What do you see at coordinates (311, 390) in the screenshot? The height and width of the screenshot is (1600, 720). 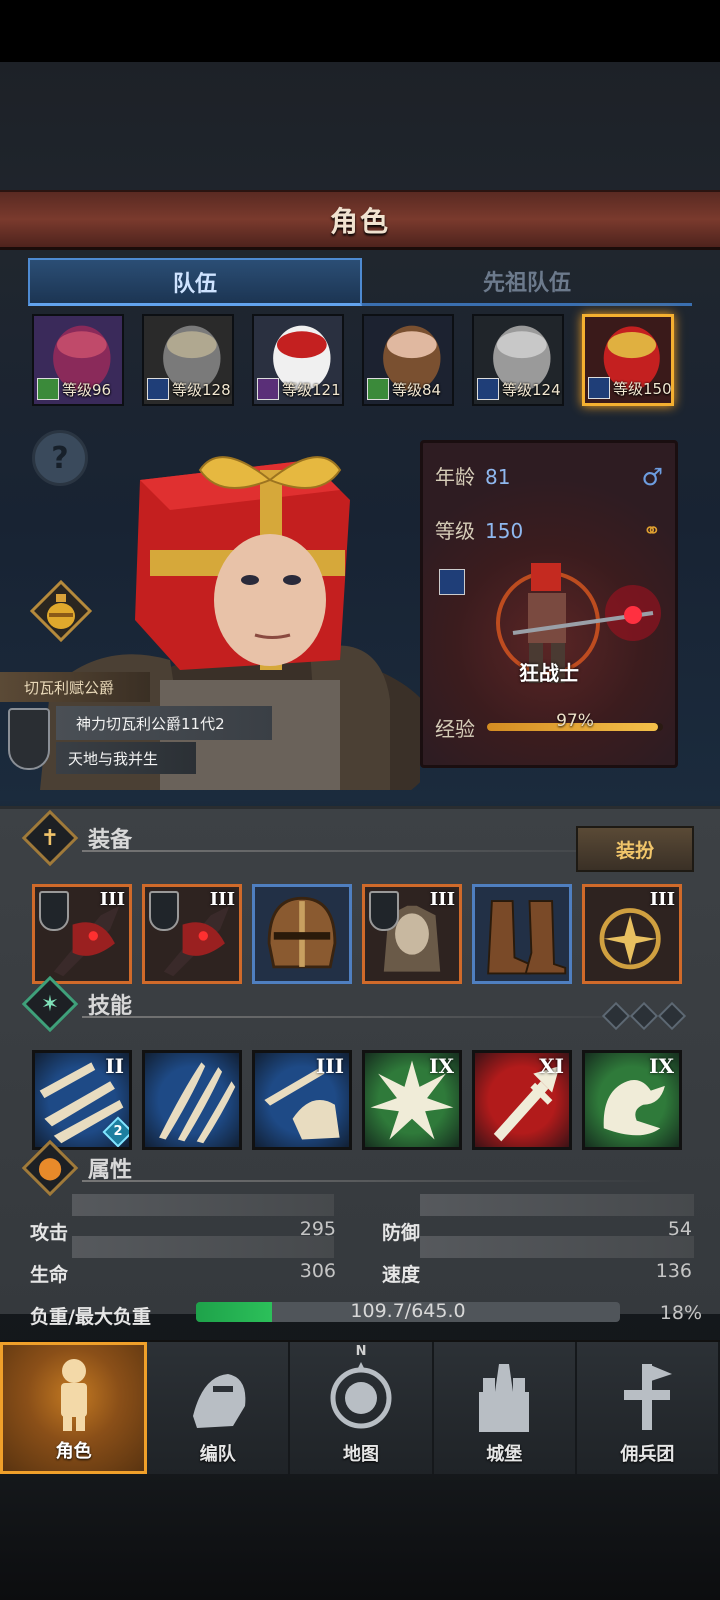 I see `party-member-level: 等级121` at bounding box center [311, 390].